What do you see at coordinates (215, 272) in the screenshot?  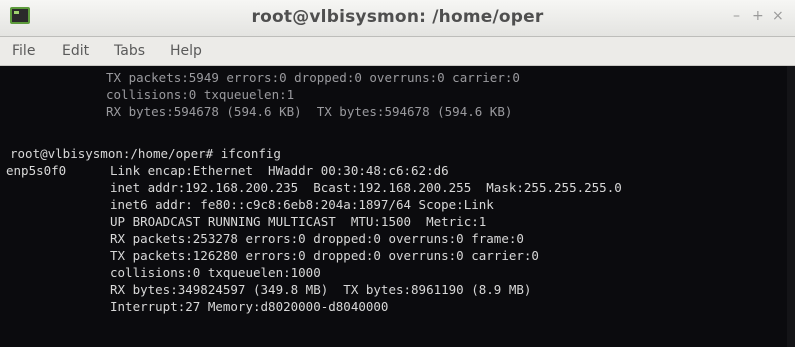 I see `terminal-line: collisions:0 txqueuelen:1000` at bounding box center [215, 272].